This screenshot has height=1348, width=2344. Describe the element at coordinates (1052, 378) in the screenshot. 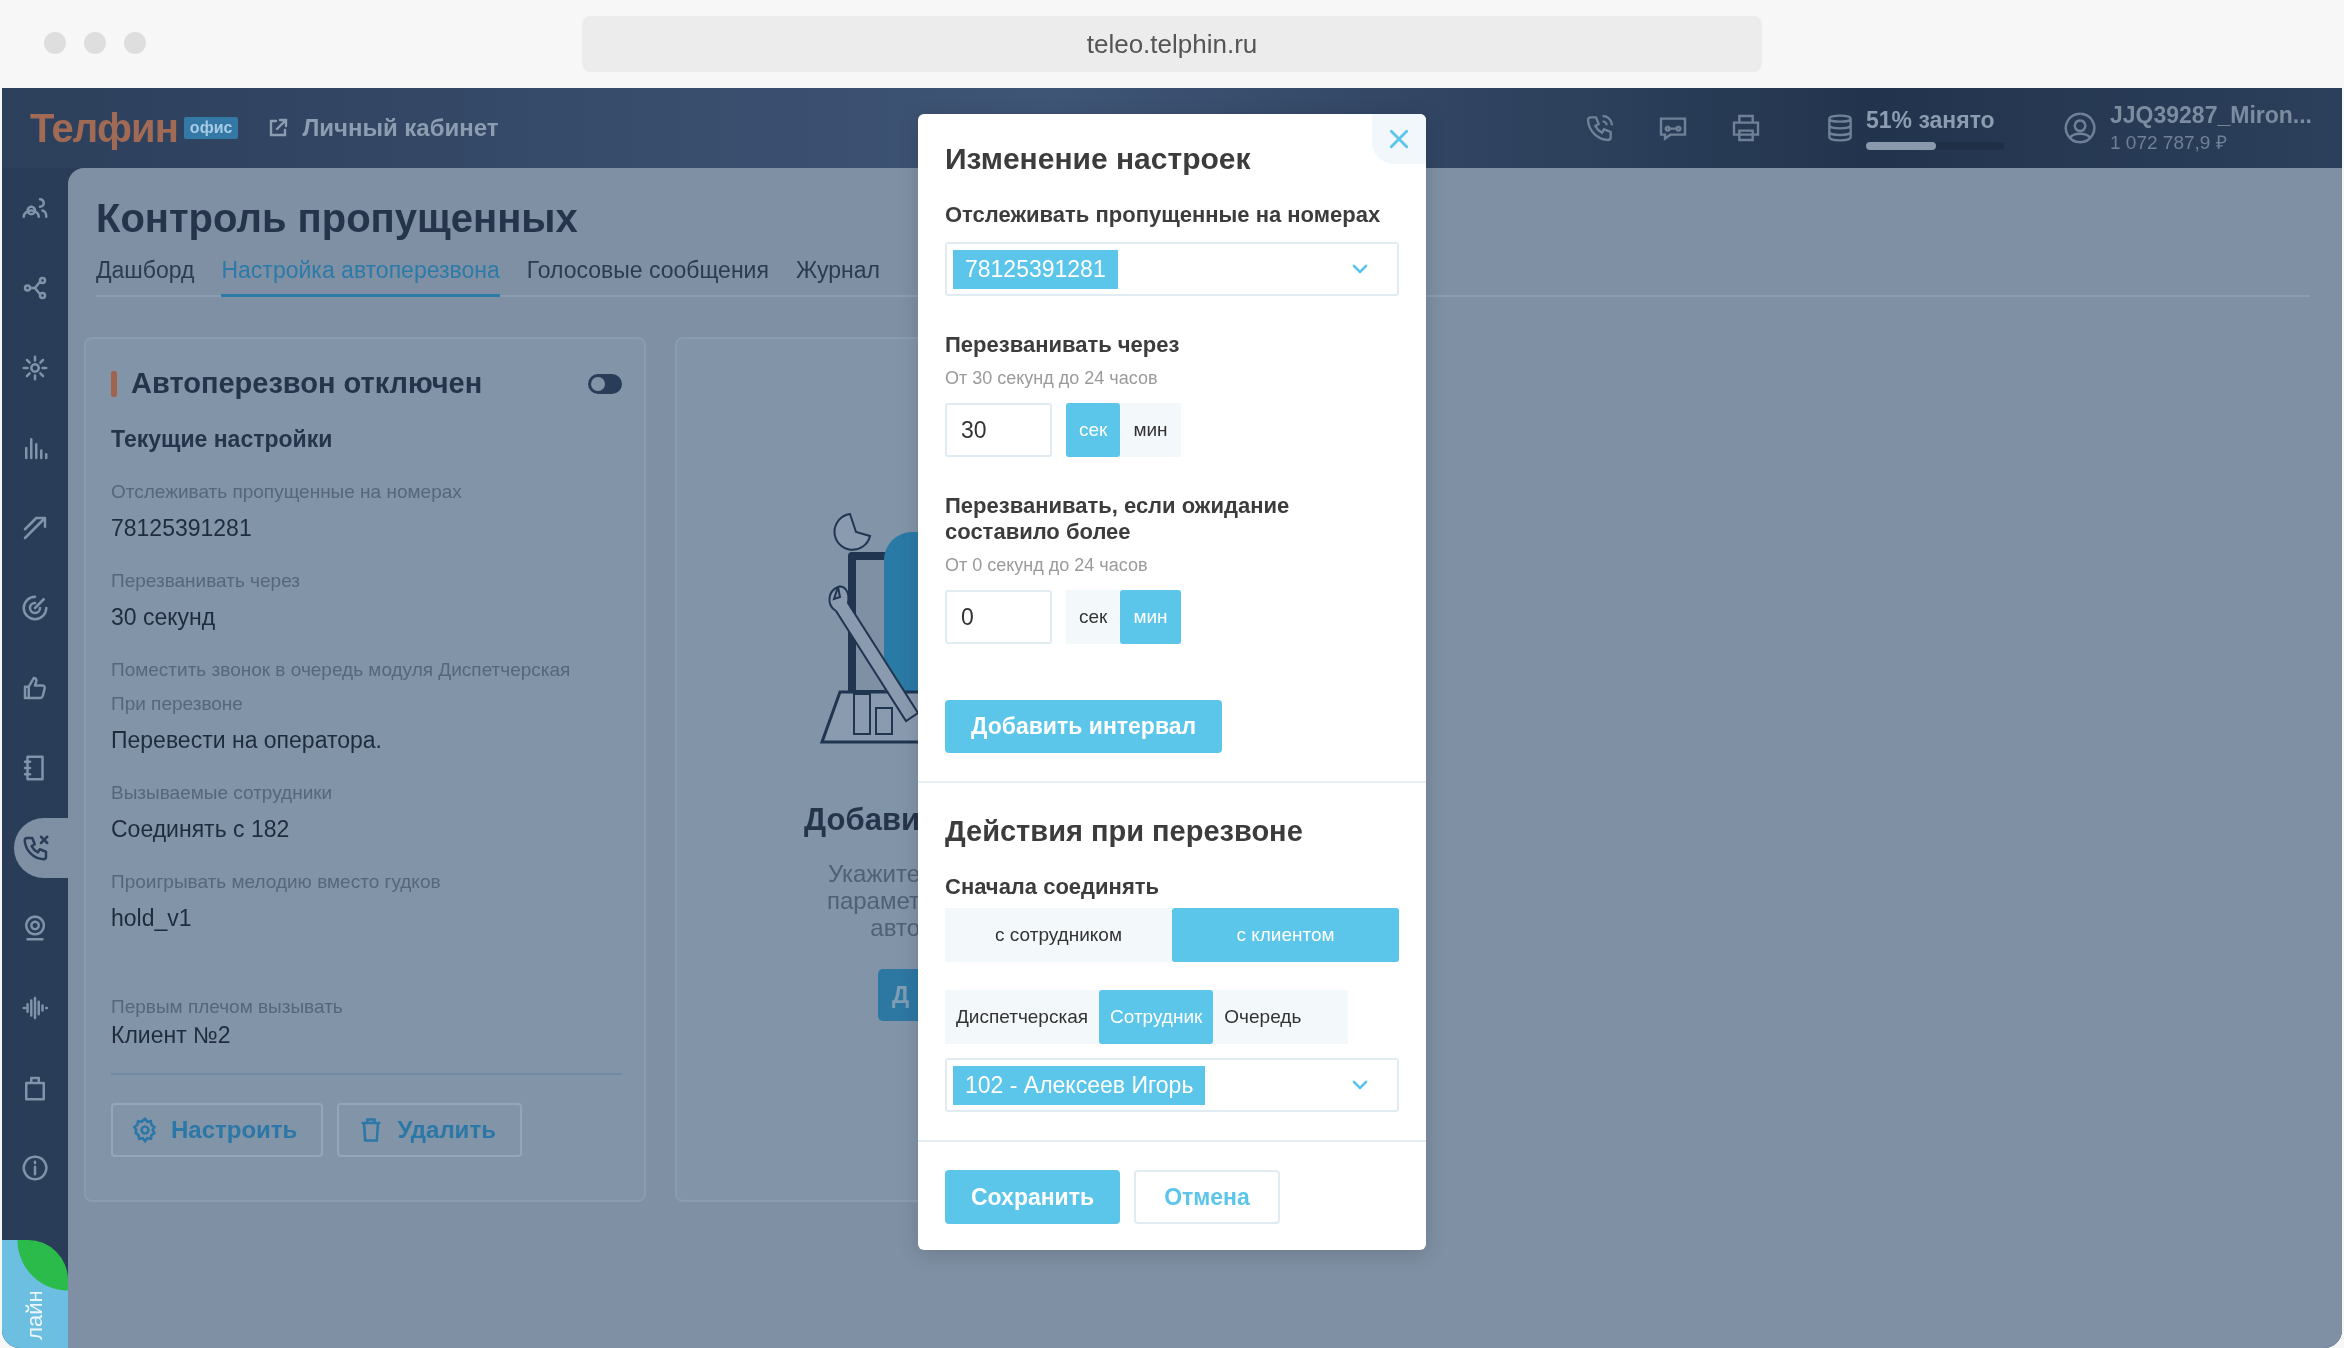

I see `field-hint: От 30 секунд до 24 часов` at that location.